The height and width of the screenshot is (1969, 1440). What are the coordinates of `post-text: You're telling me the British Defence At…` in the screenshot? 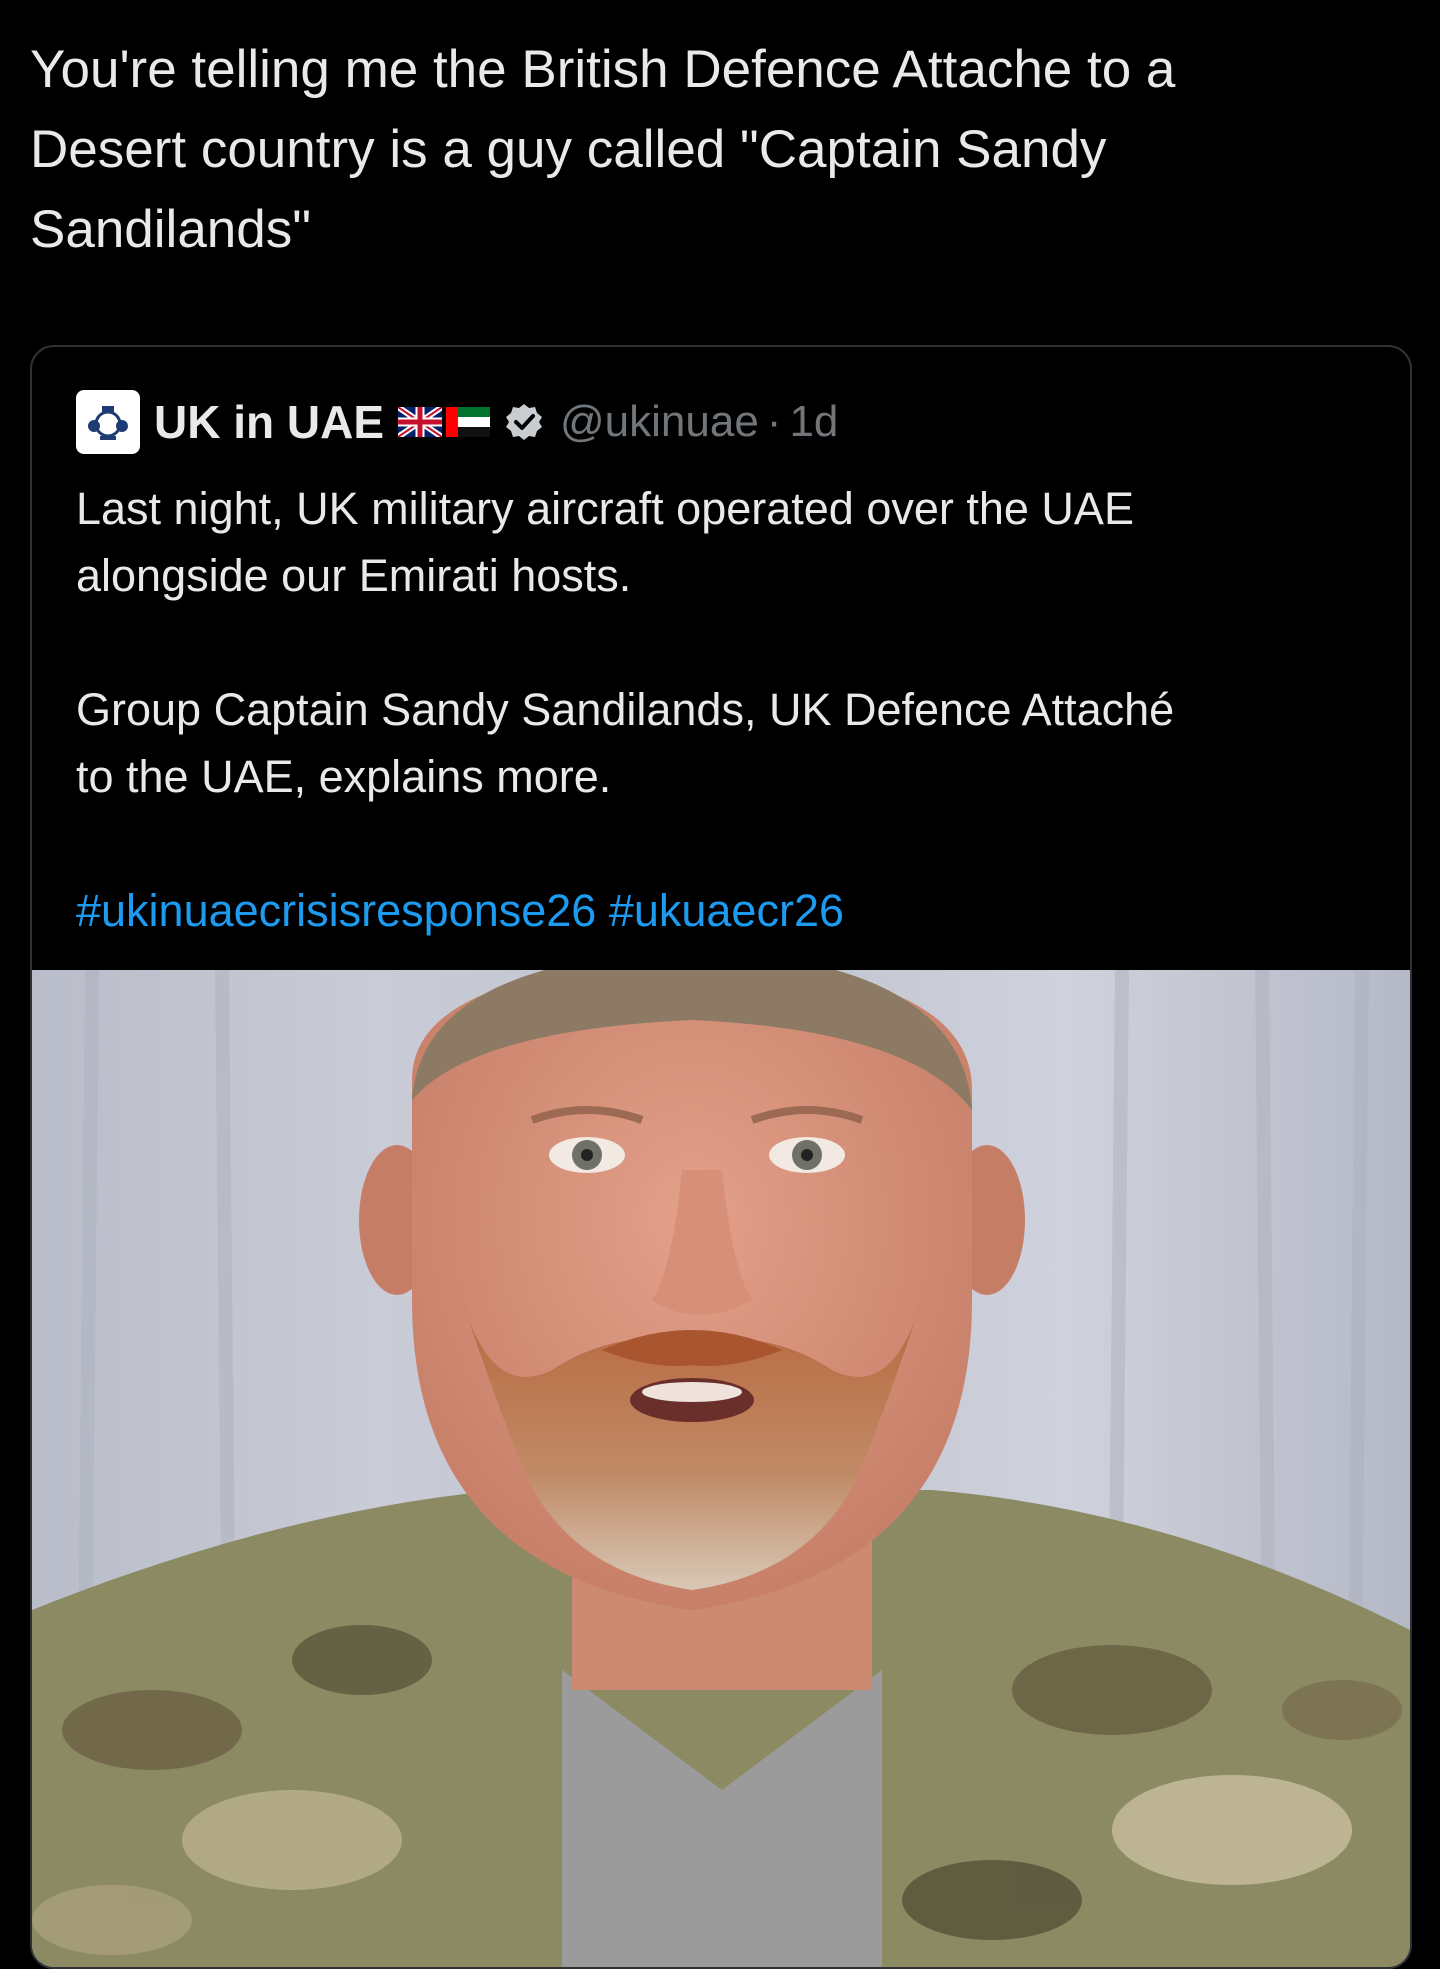 It's located at (603, 149).